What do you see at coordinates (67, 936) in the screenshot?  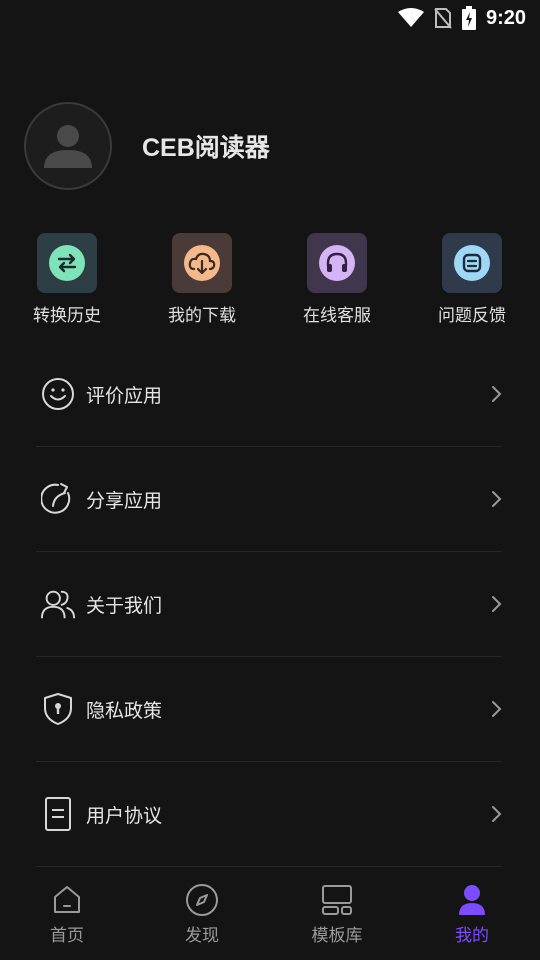 I see `tab-label: 首页` at bounding box center [67, 936].